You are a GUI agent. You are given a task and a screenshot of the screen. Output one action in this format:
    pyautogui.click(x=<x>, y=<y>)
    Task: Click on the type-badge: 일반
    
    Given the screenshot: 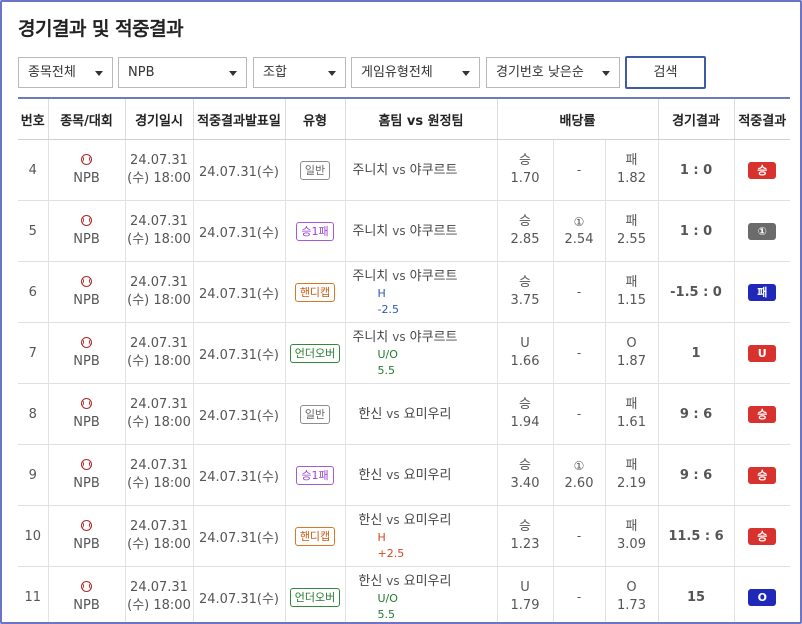 What is the action you would take?
    pyautogui.click(x=315, y=414)
    